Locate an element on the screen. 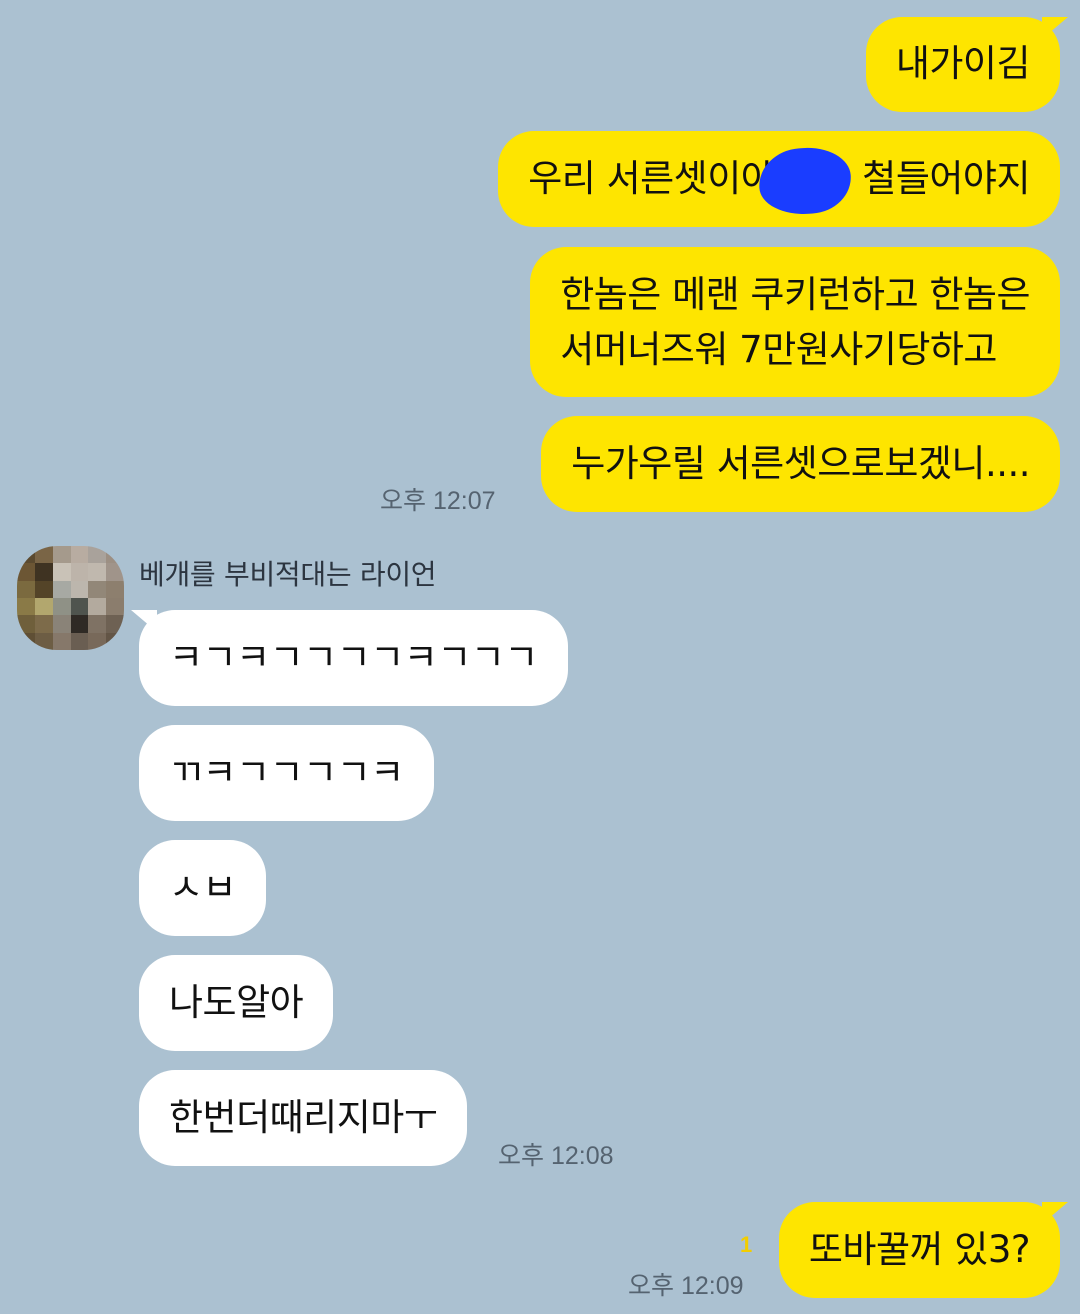 This screenshot has height=1314, width=1080. message-text: 한번더때리지마ㅜ is located at coordinates (303, 1117).